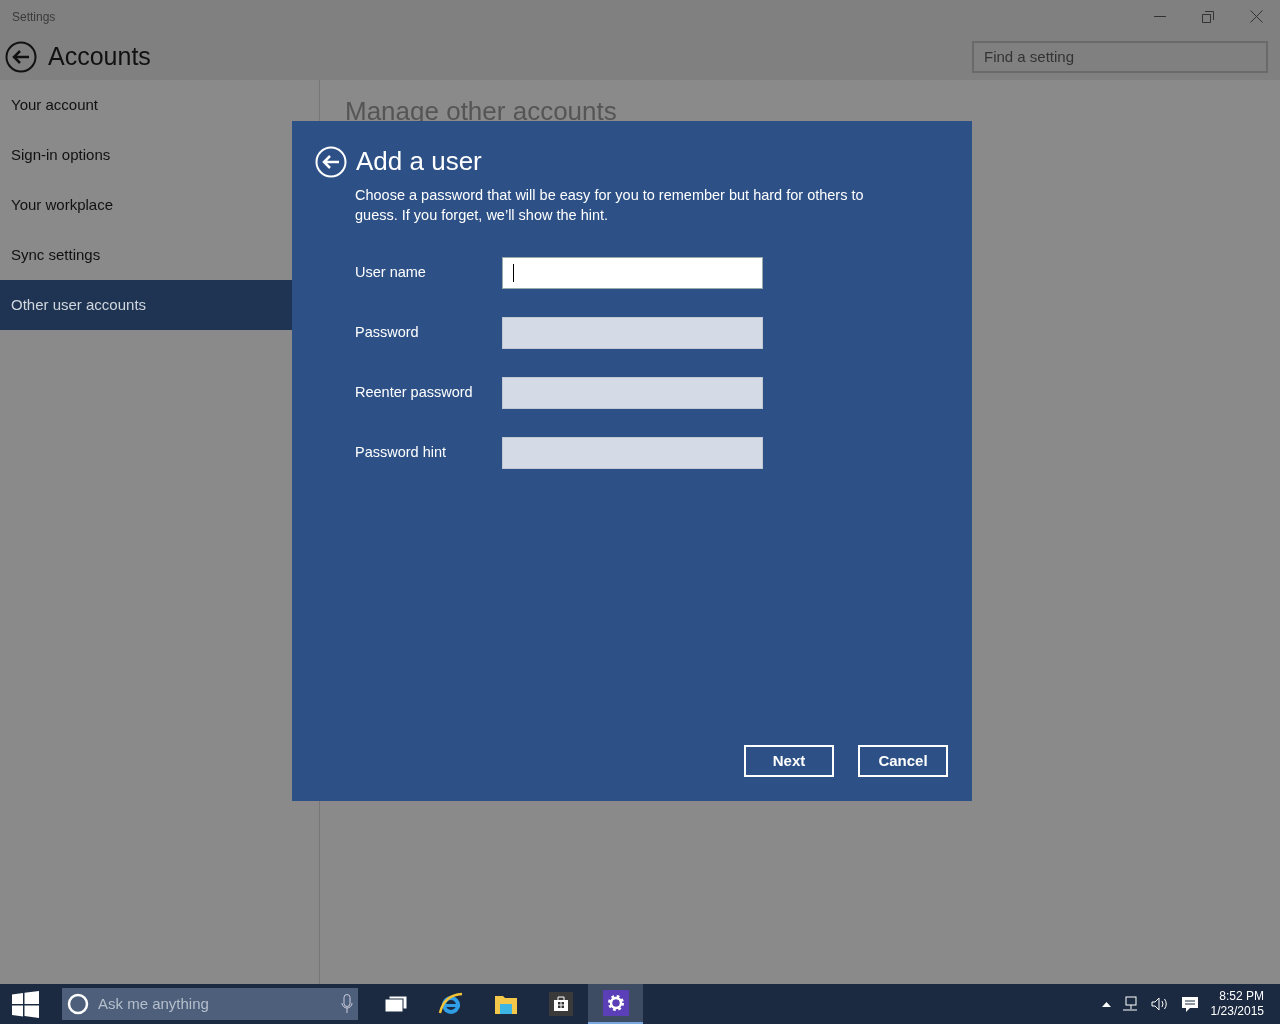 The image size is (1280, 1024). What do you see at coordinates (513, 273) in the screenshot?
I see `text-cursor` at bounding box center [513, 273].